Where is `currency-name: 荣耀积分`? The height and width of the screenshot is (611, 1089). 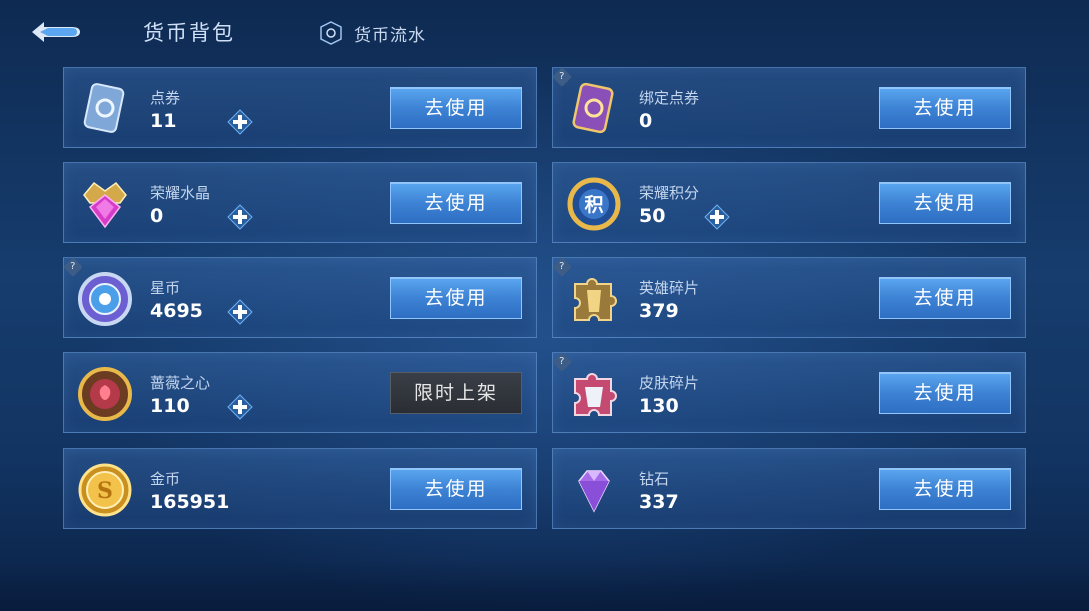 currency-name: 荣耀积分 is located at coordinates (669, 193).